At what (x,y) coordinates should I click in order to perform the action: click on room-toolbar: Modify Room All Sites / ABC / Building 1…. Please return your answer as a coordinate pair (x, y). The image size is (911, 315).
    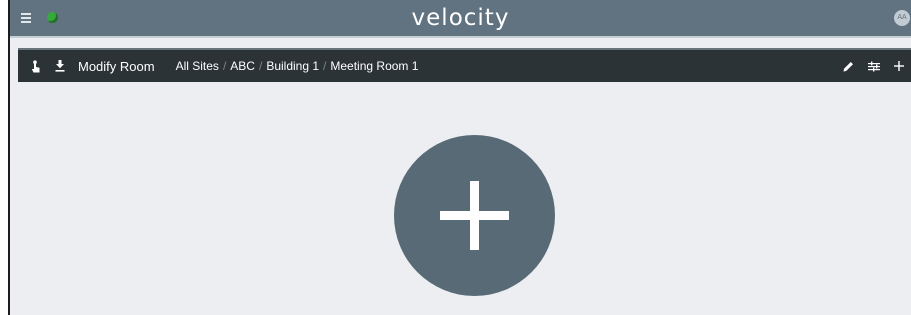
    Looking at the image, I should click on (464, 65).